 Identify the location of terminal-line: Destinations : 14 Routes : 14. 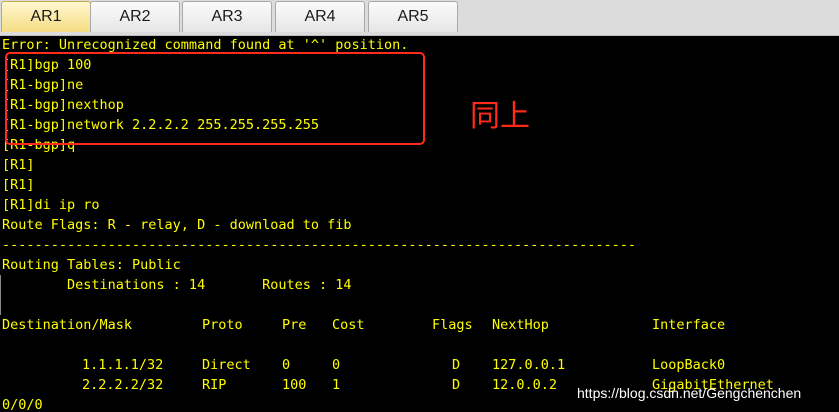
(177, 285).